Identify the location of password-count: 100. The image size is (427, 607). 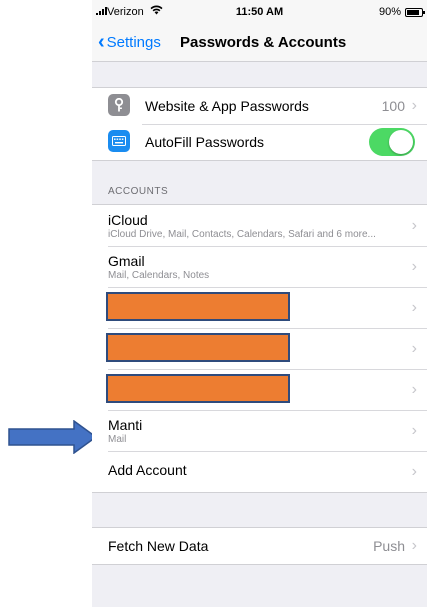
(393, 106).